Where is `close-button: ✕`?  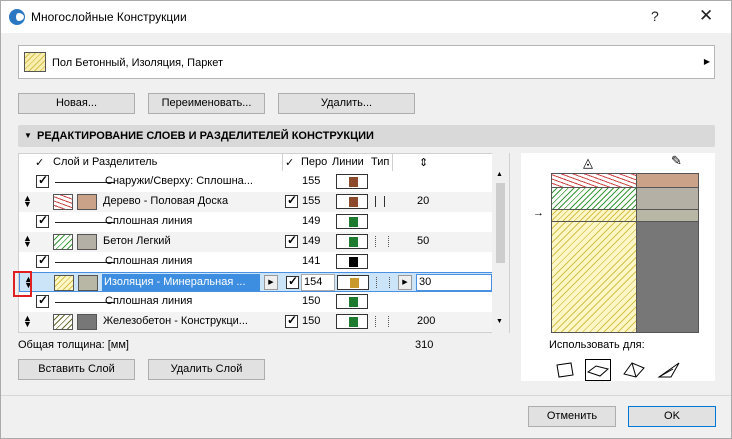
close-button: ✕ is located at coordinates (706, 16).